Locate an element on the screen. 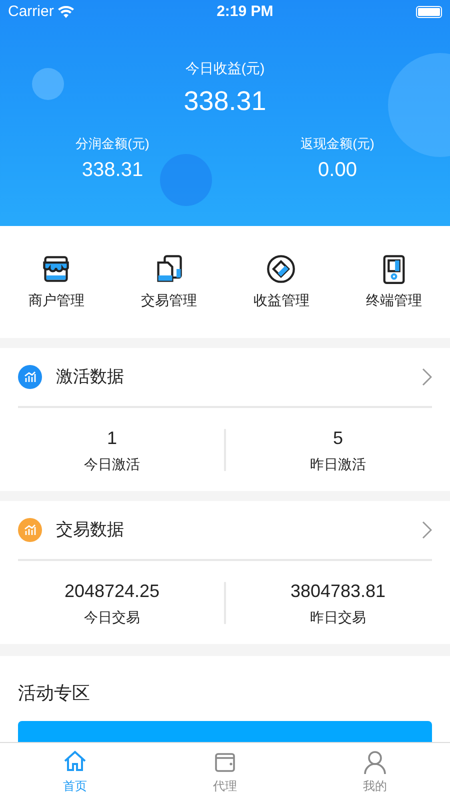  stat-value: 0.00 is located at coordinates (337, 170).